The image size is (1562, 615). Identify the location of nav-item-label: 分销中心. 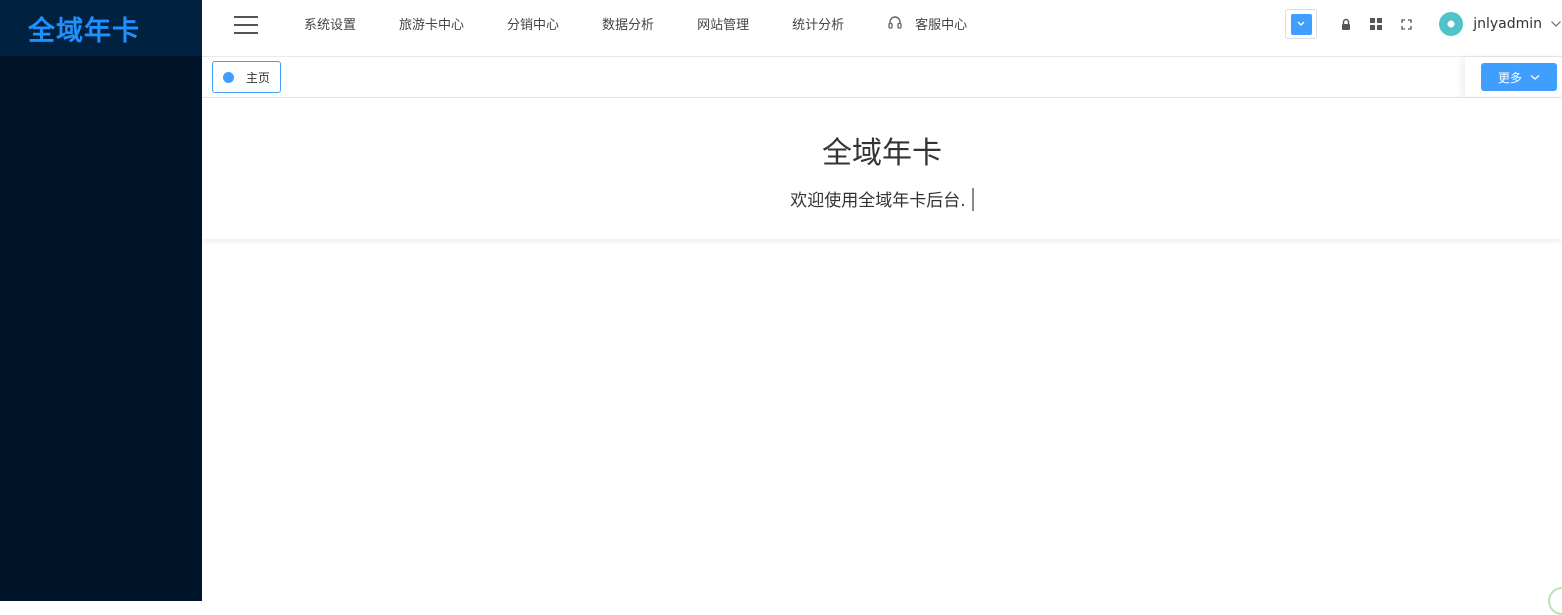
(533, 25).